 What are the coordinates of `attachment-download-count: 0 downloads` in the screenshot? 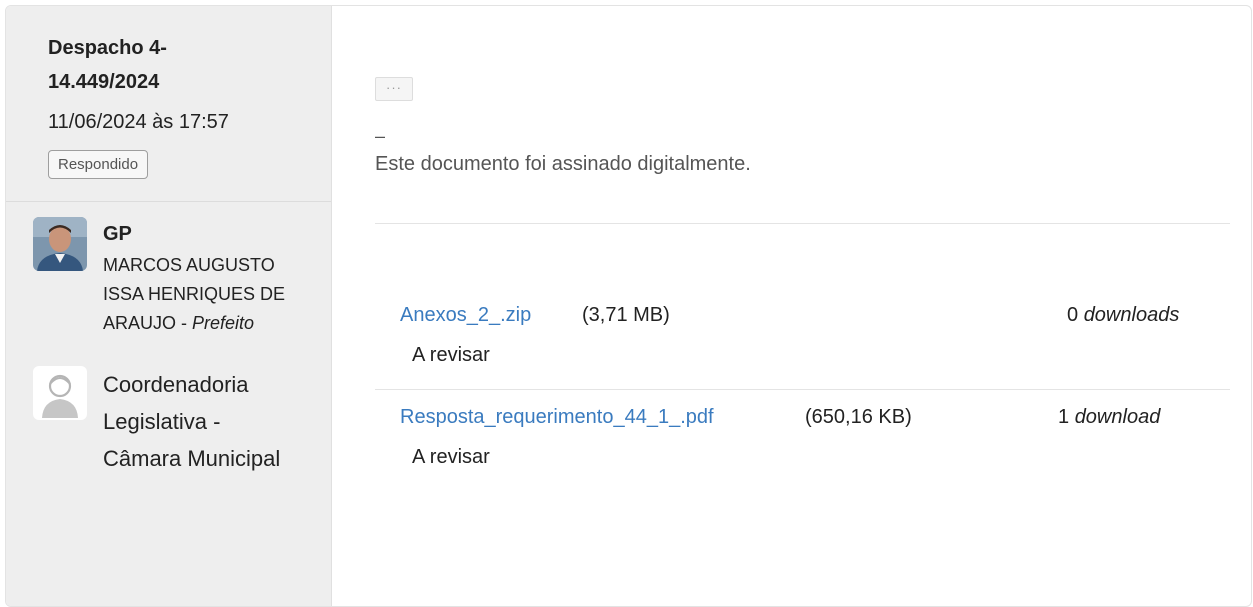 It's located at (1123, 315).